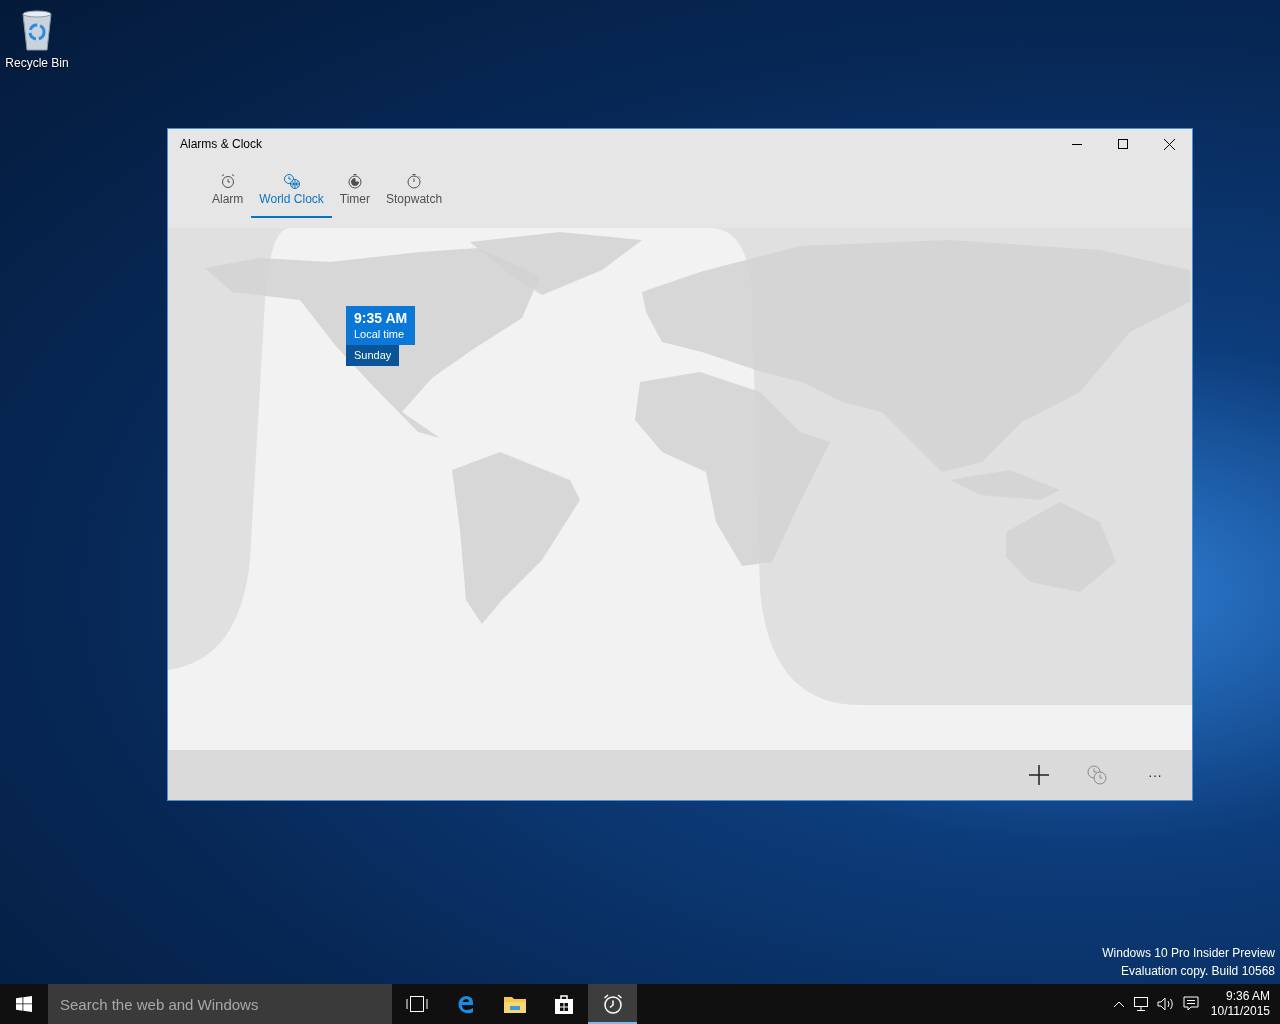 The height and width of the screenshot is (1024, 1280). What do you see at coordinates (1198, 971) in the screenshot?
I see `system-notice-text: Evaluation copy. Build 10568` at bounding box center [1198, 971].